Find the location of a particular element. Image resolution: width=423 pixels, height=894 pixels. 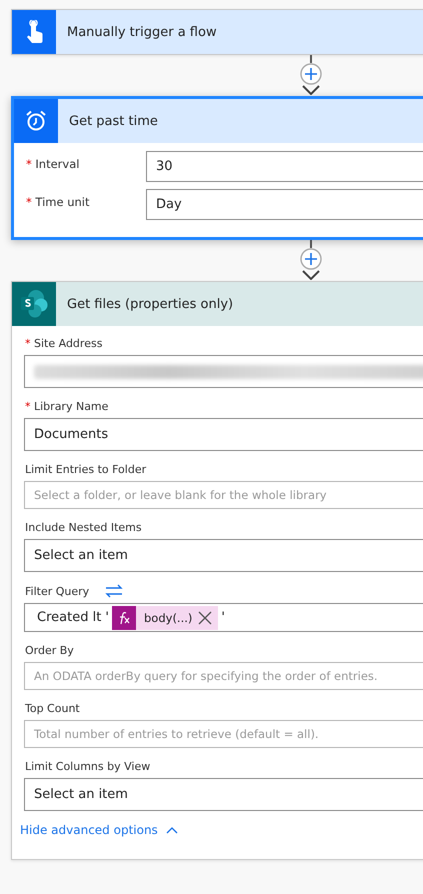

card-title: Get past time is located at coordinates (113, 121).